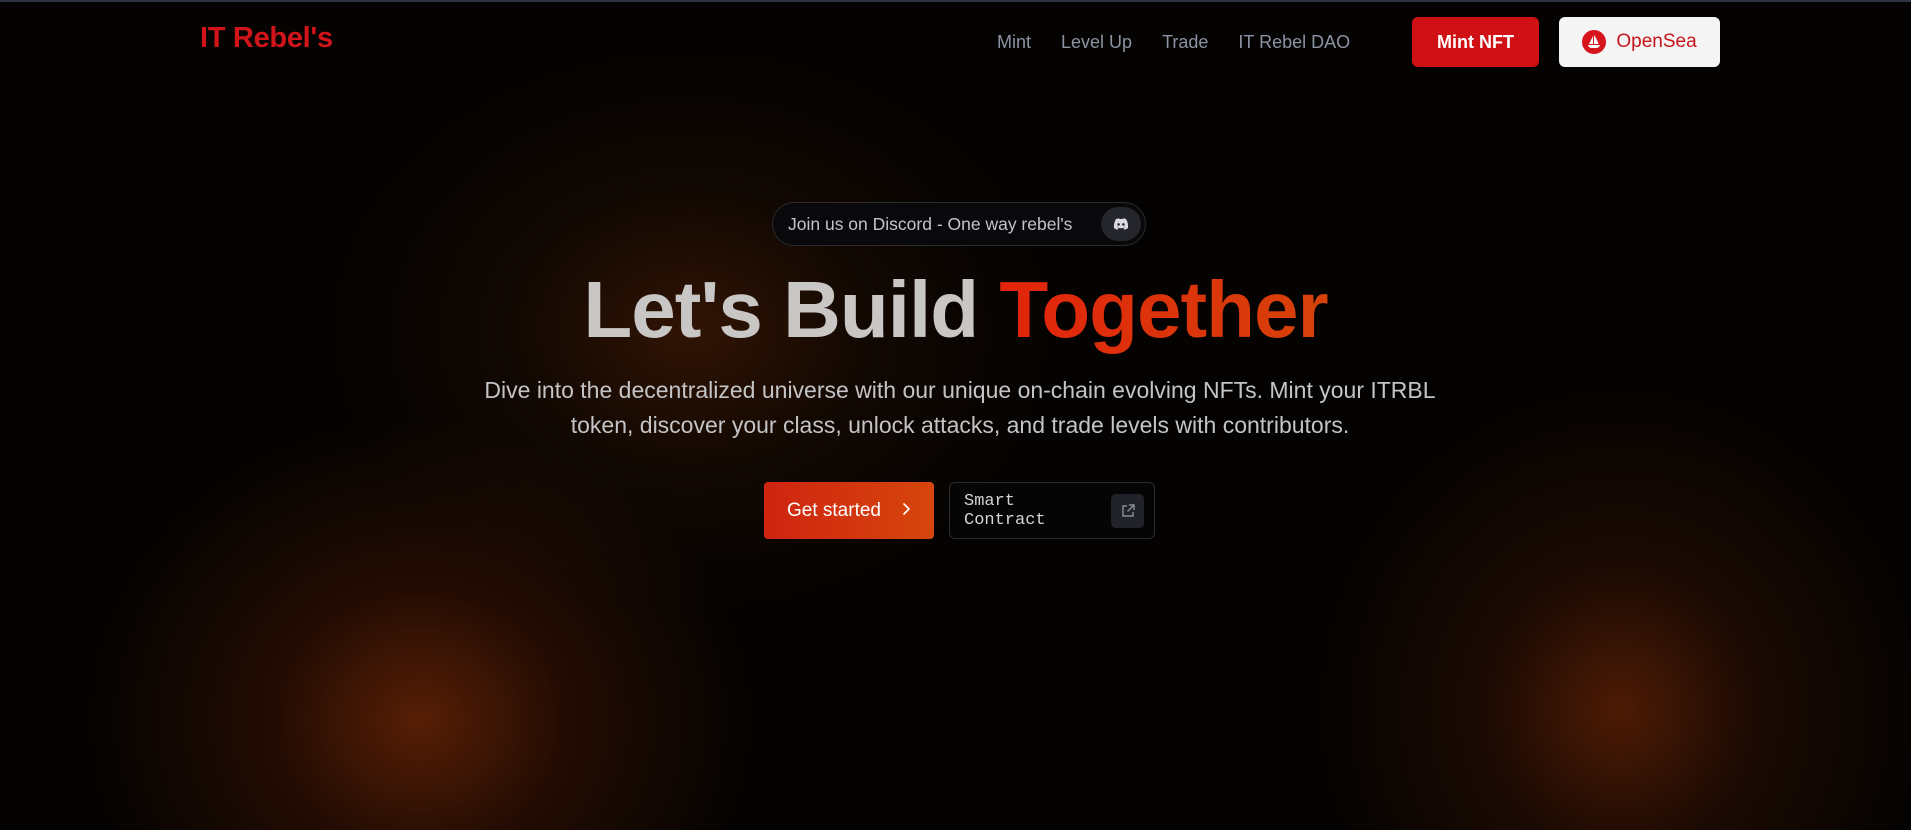  What do you see at coordinates (1294, 42) in the screenshot?
I see `nav-link-dao: IT Rebel DAO` at bounding box center [1294, 42].